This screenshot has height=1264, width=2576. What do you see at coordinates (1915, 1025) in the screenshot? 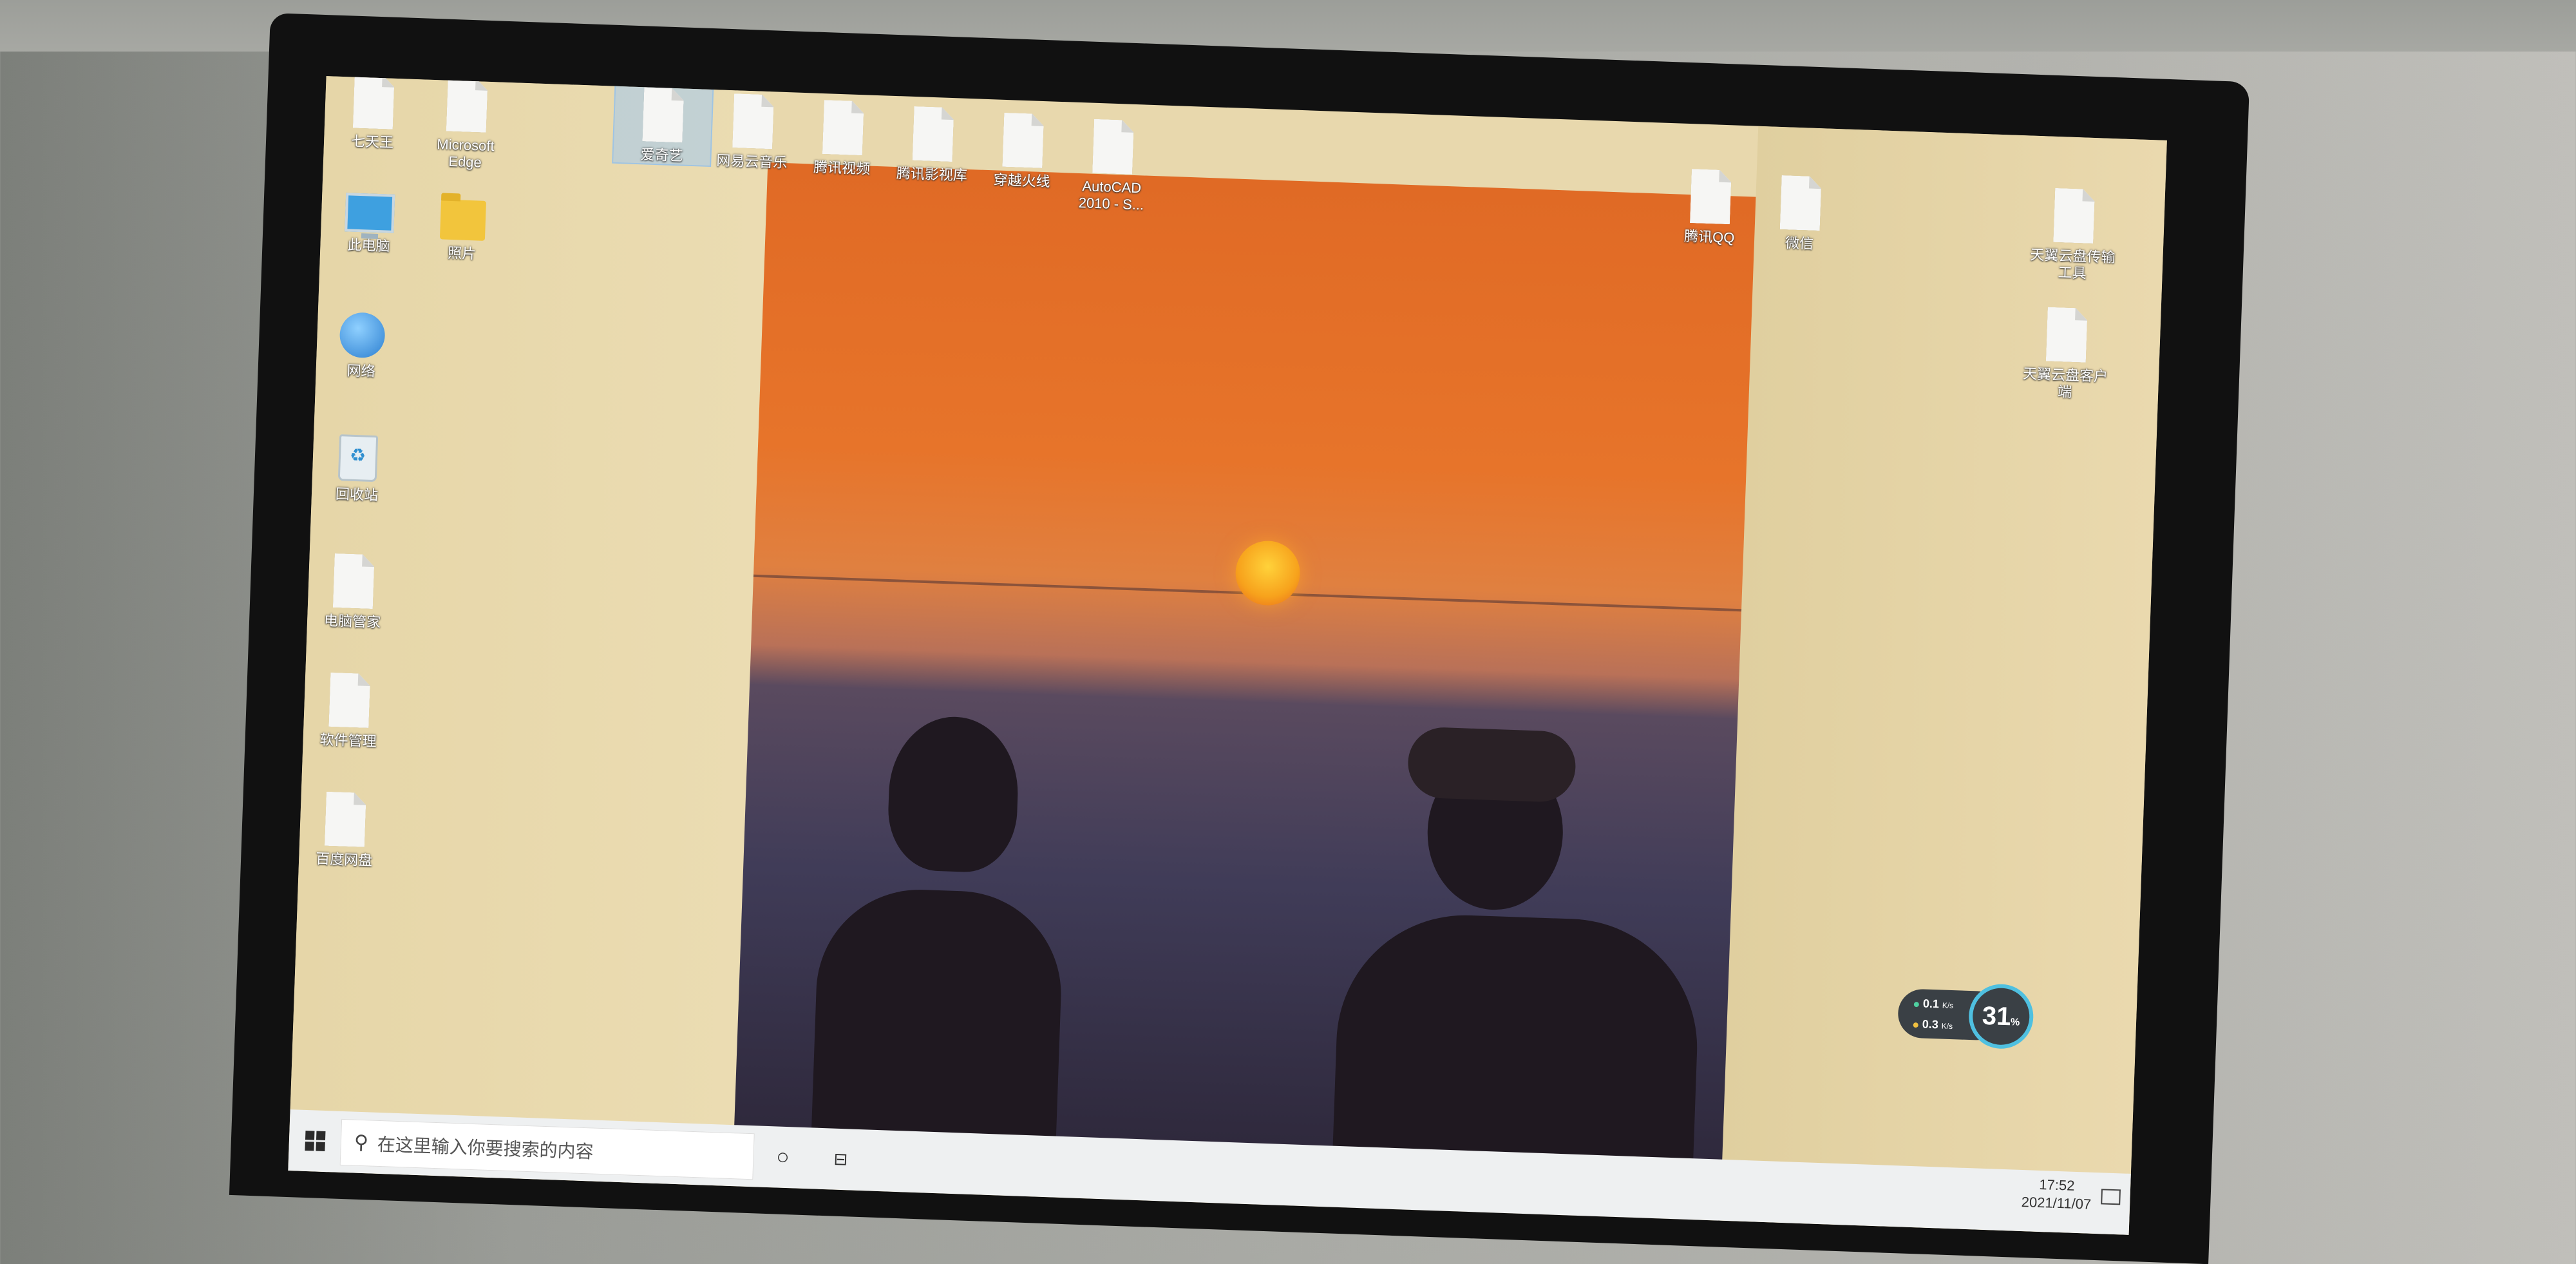
I see `download-dot-icon` at bounding box center [1915, 1025].